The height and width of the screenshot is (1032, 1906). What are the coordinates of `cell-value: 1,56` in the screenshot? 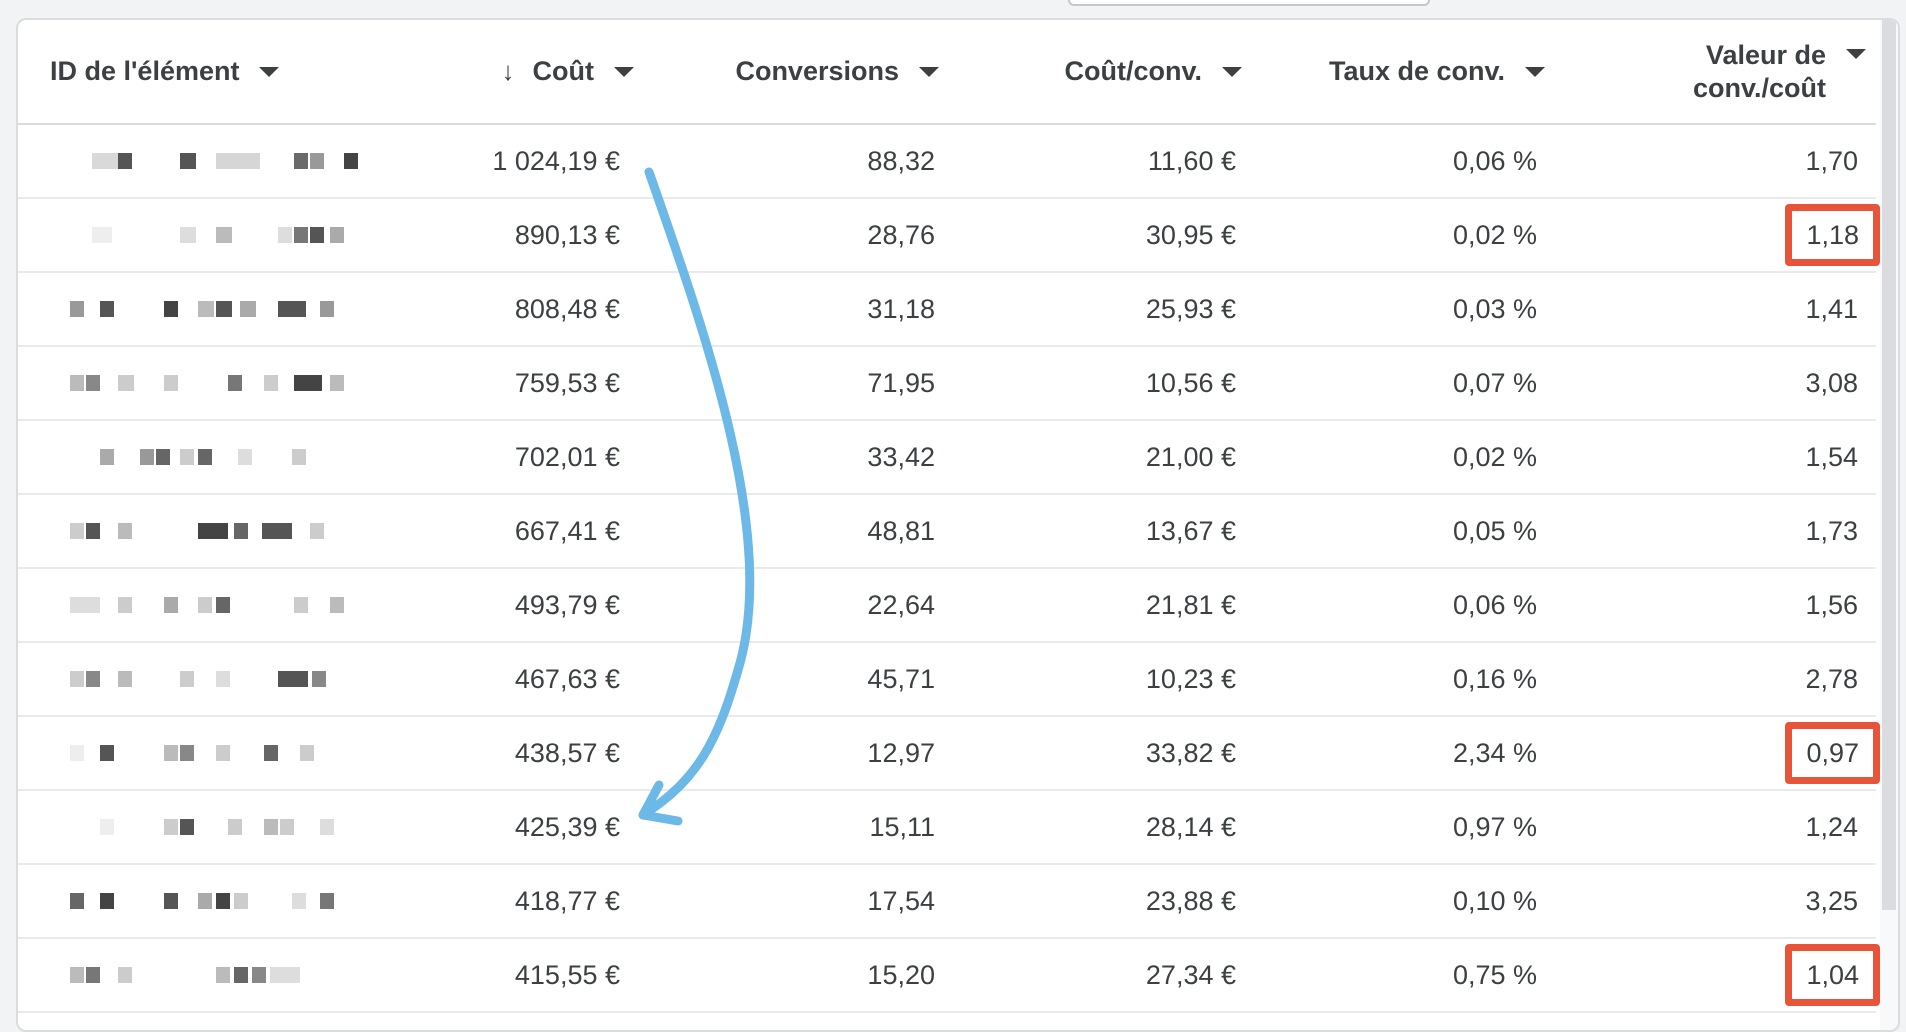 It's located at (1831, 604).